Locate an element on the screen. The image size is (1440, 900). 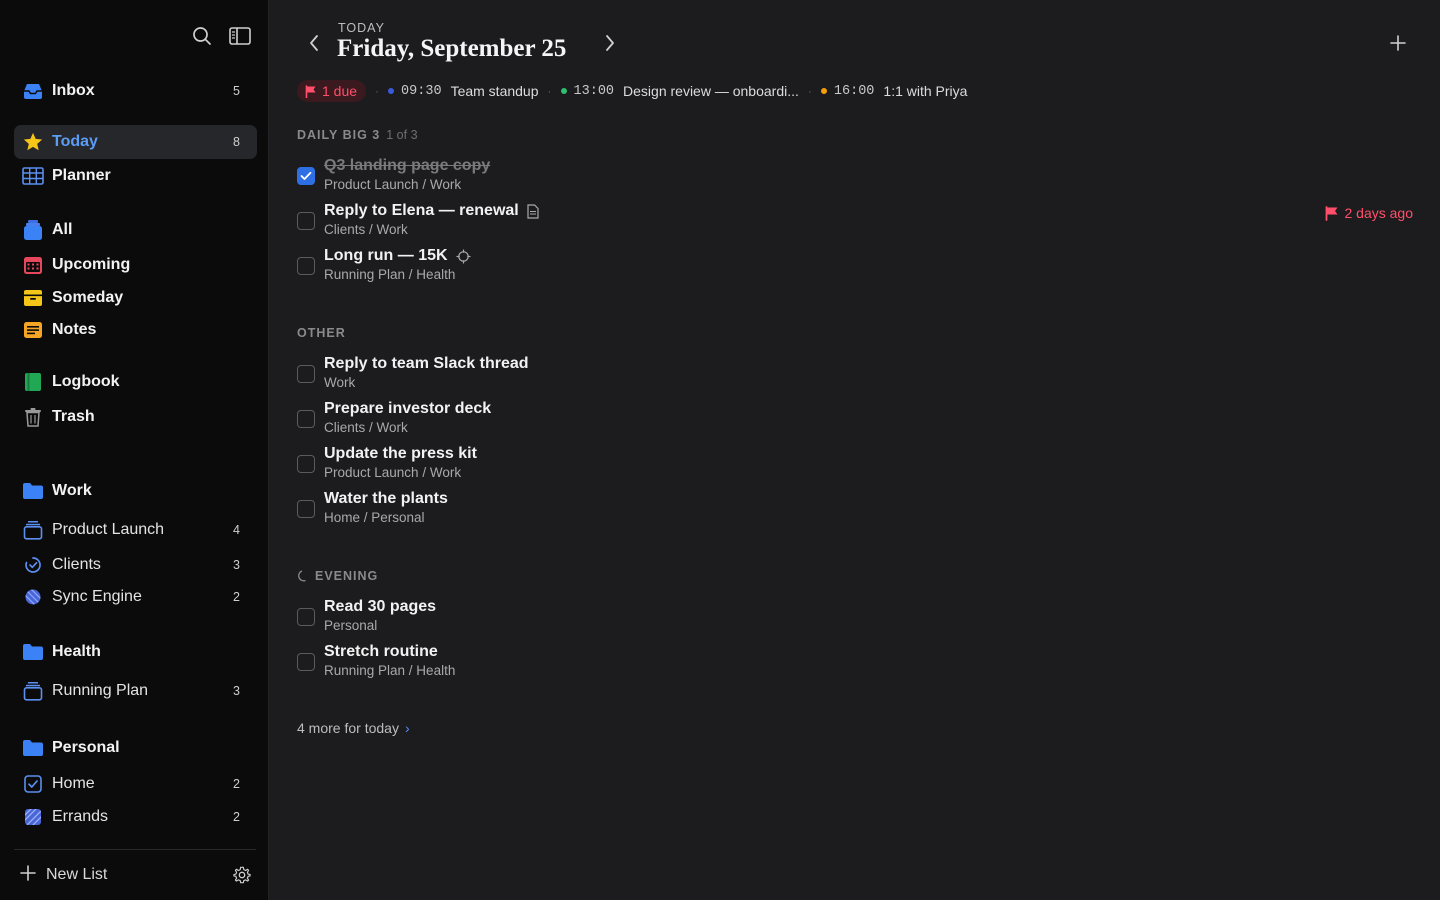
task-row: Reply to team Slack thread Work is located at coordinates (868, 375).